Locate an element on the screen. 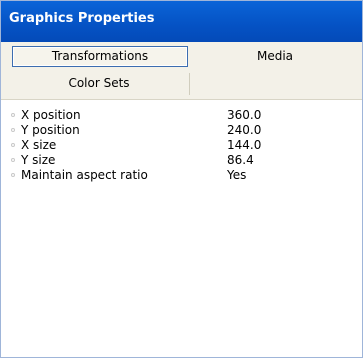 Image resolution: width=363 pixels, height=358 pixels. property-value: Yes is located at coordinates (236, 175).